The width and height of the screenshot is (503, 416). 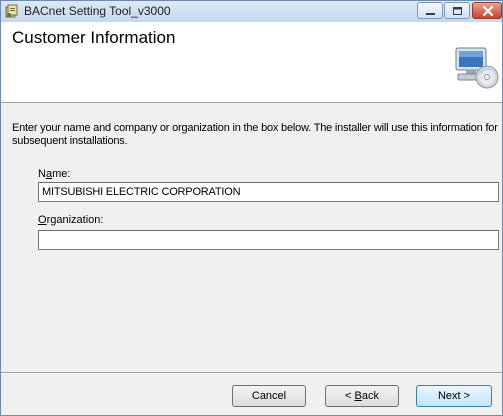 What do you see at coordinates (362, 396) in the screenshot?
I see `back-button: < Back` at bounding box center [362, 396].